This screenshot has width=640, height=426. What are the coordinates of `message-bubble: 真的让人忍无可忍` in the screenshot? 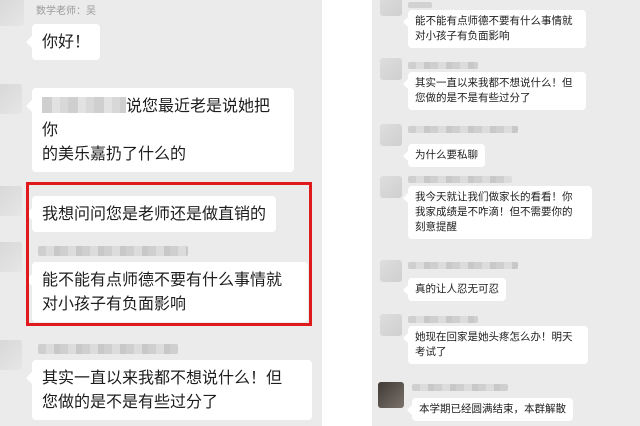 It's located at (454, 289).